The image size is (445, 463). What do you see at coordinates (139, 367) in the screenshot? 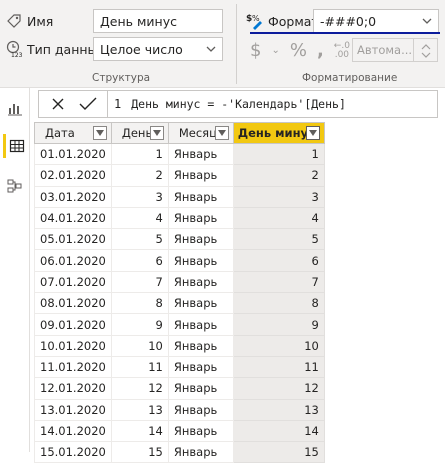
I see `cell-day: 11` at bounding box center [139, 367].